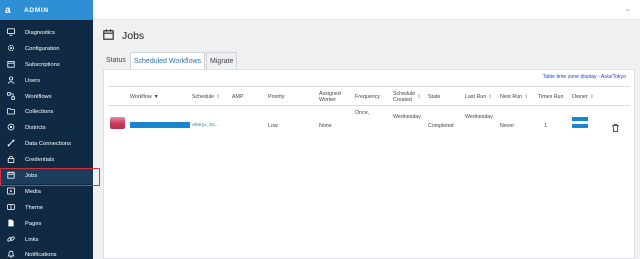  I want to click on sidebar-item-links: Links, so click(46, 240).